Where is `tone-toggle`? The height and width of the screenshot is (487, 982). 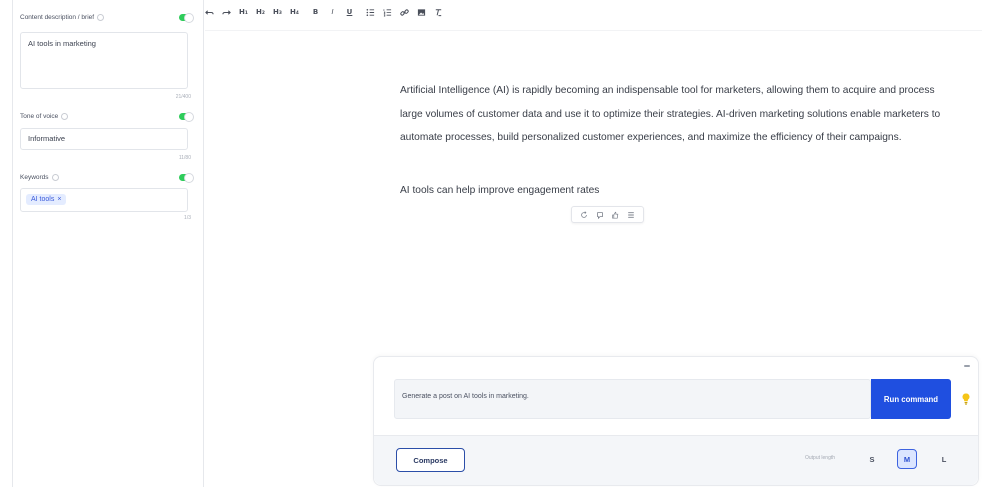
tone-toggle is located at coordinates (186, 116).